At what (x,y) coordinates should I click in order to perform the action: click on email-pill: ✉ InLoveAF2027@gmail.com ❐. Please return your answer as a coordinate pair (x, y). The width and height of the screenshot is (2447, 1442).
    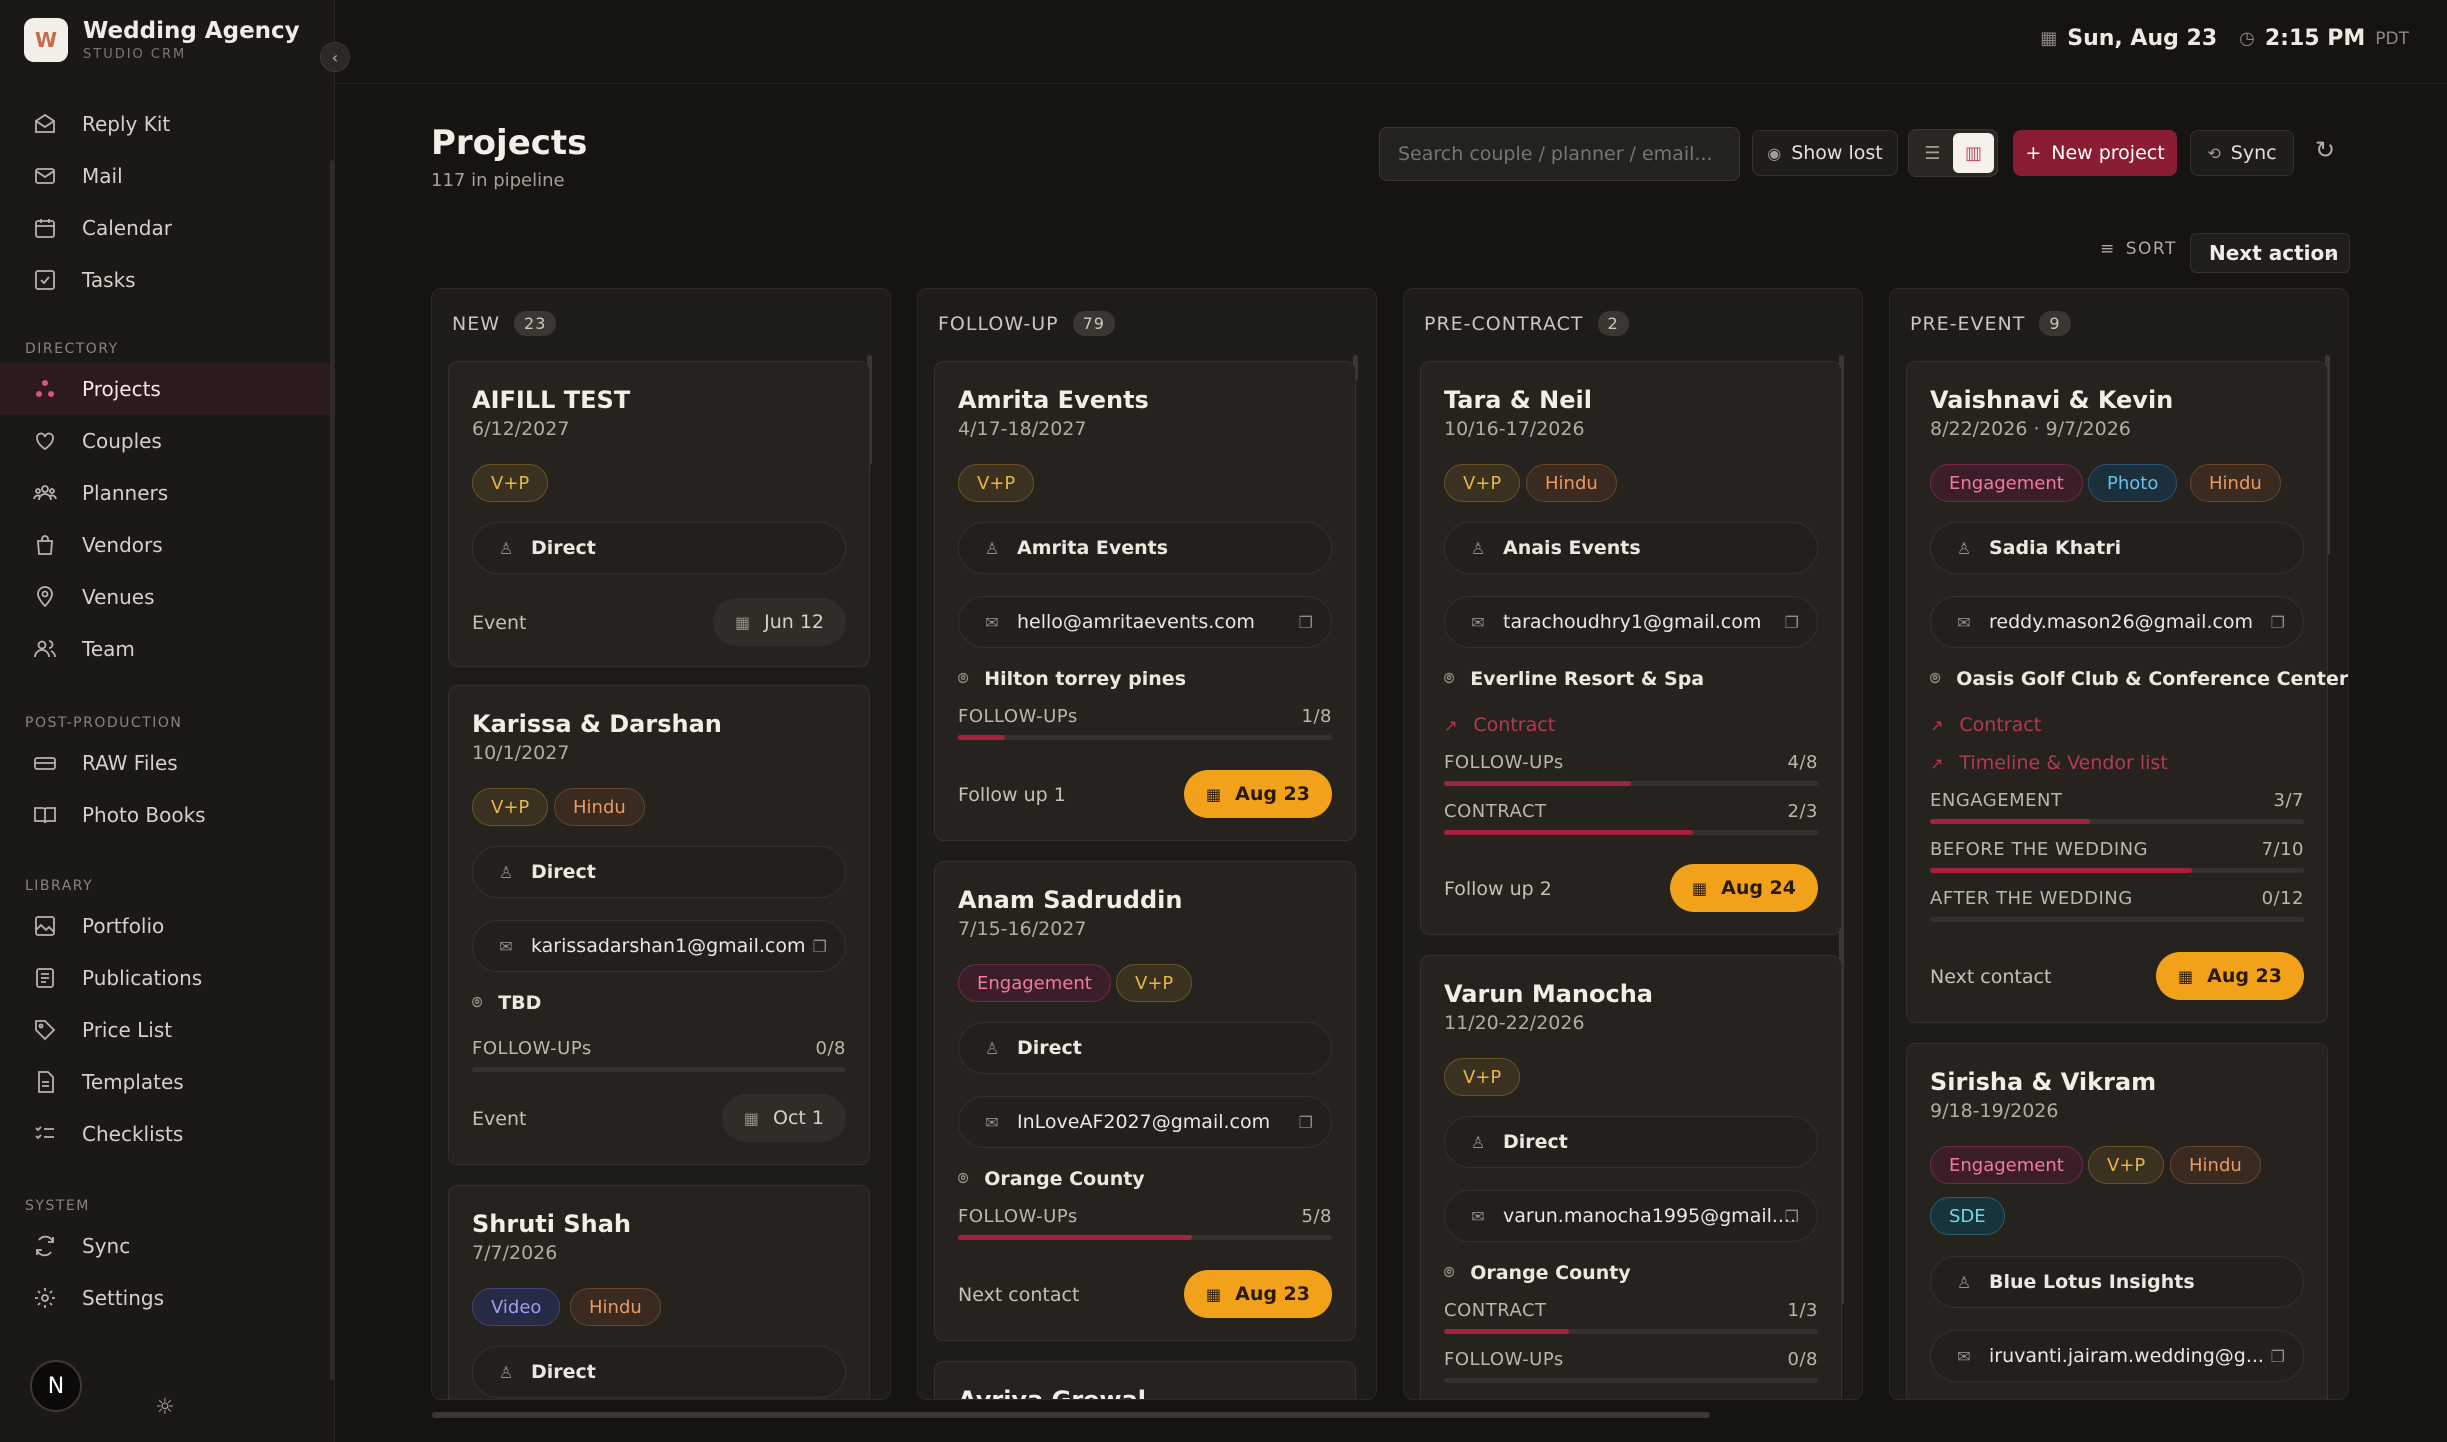
    Looking at the image, I should click on (1145, 1122).